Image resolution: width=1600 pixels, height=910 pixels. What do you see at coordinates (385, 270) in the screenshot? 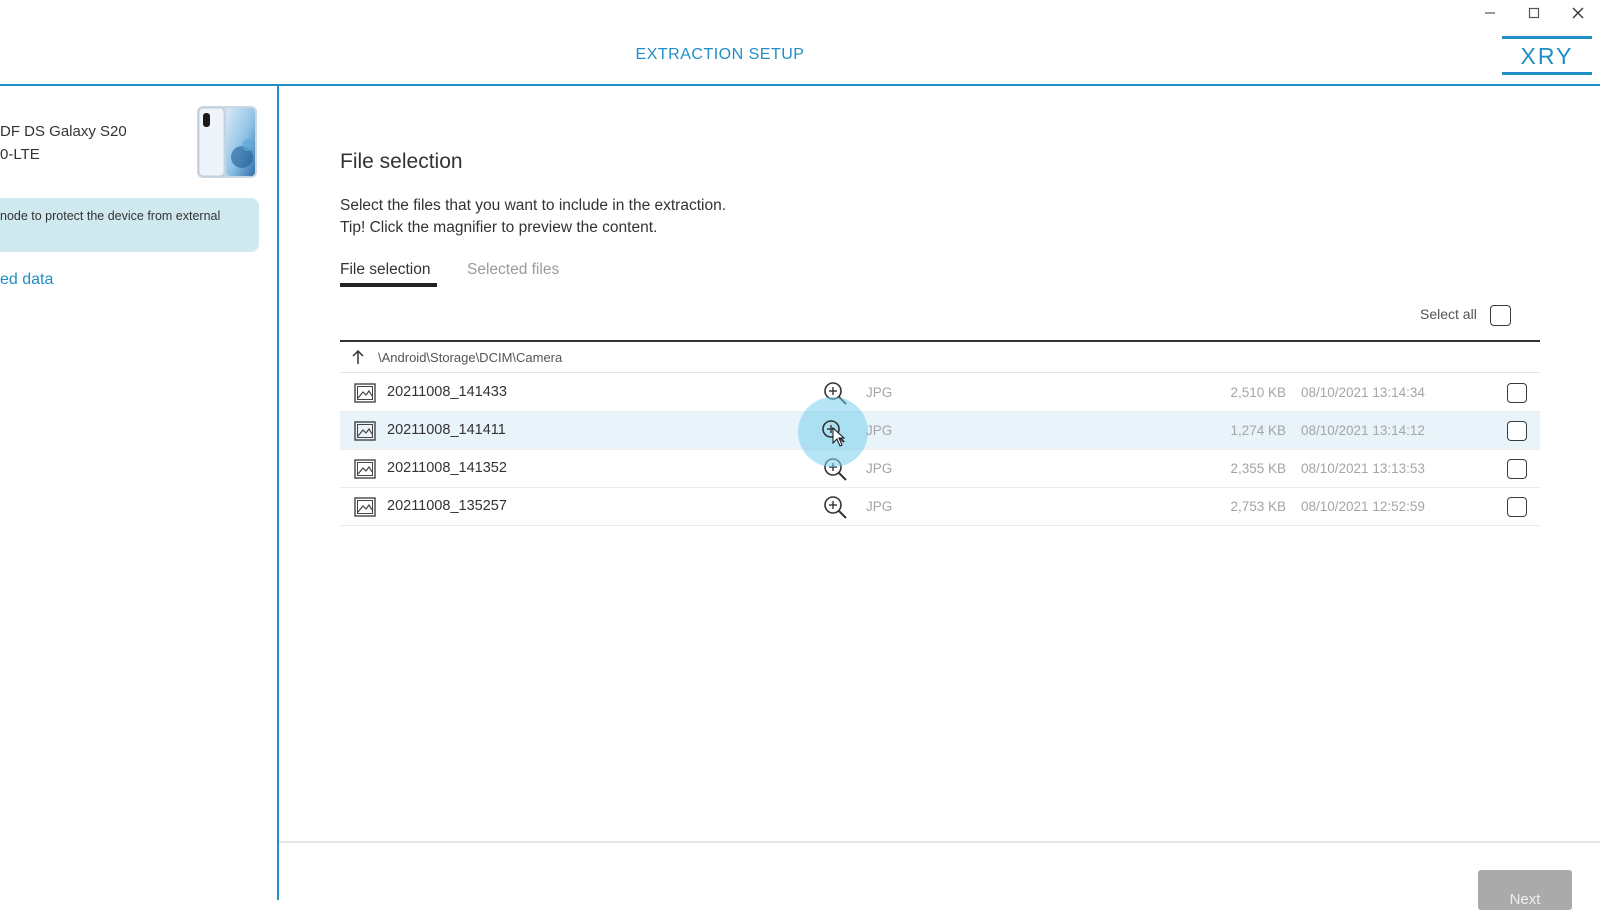
I see `tab-file-selection: File selection` at bounding box center [385, 270].